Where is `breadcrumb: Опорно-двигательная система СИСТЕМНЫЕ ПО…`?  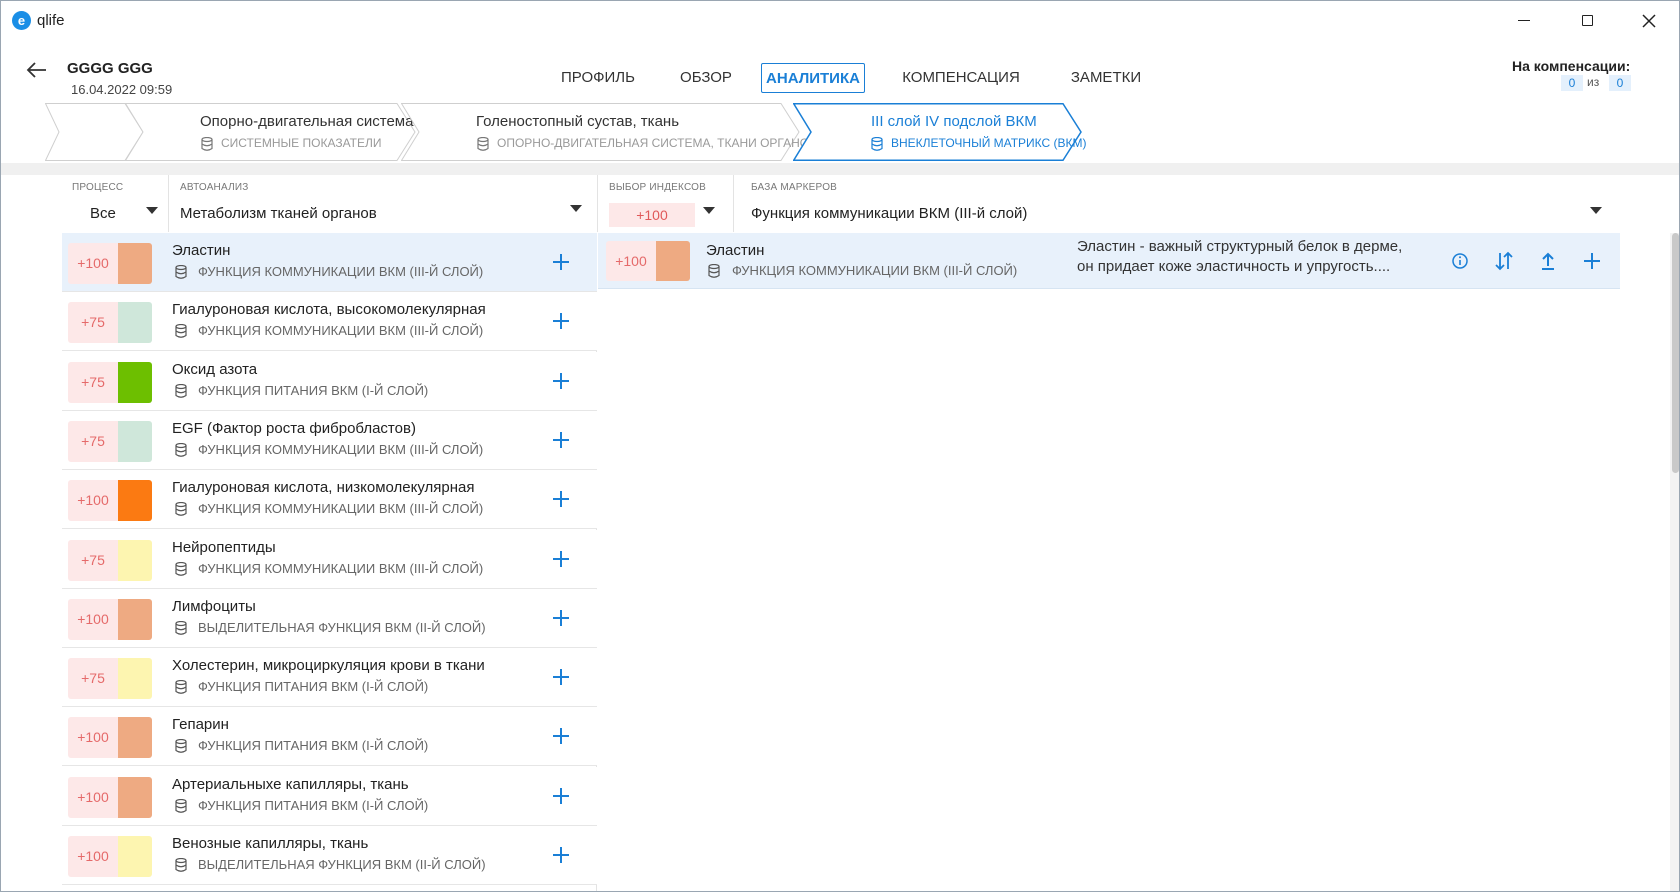
breadcrumb: Опорно-двигательная система СИСТЕМНЫЕ ПО… is located at coordinates (570, 132).